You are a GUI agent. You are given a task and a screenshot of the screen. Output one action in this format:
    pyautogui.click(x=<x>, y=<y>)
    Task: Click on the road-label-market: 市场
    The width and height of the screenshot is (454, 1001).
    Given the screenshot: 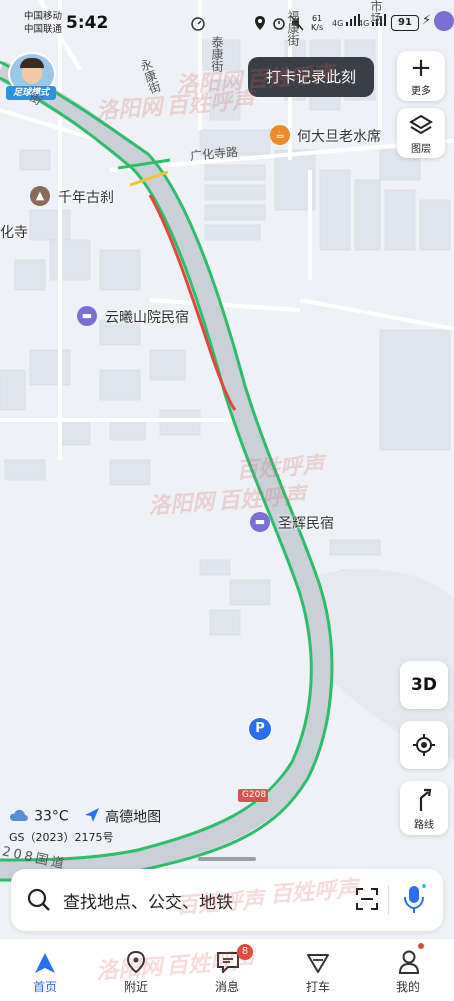 What is the action you would take?
    pyautogui.click(x=376, y=12)
    